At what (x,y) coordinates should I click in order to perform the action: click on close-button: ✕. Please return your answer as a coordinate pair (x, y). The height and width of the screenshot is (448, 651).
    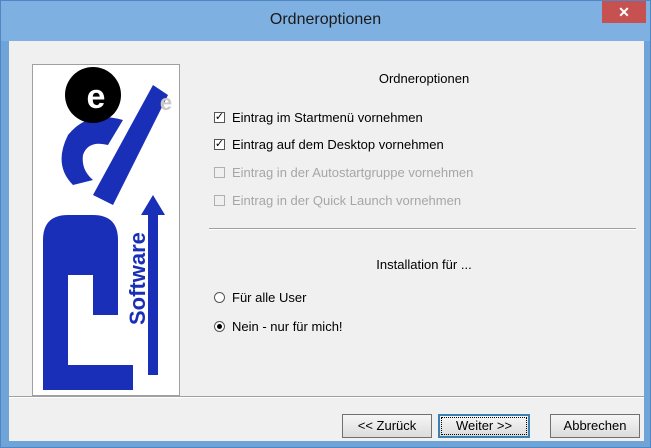
    Looking at the image, I should click on (624, 12).